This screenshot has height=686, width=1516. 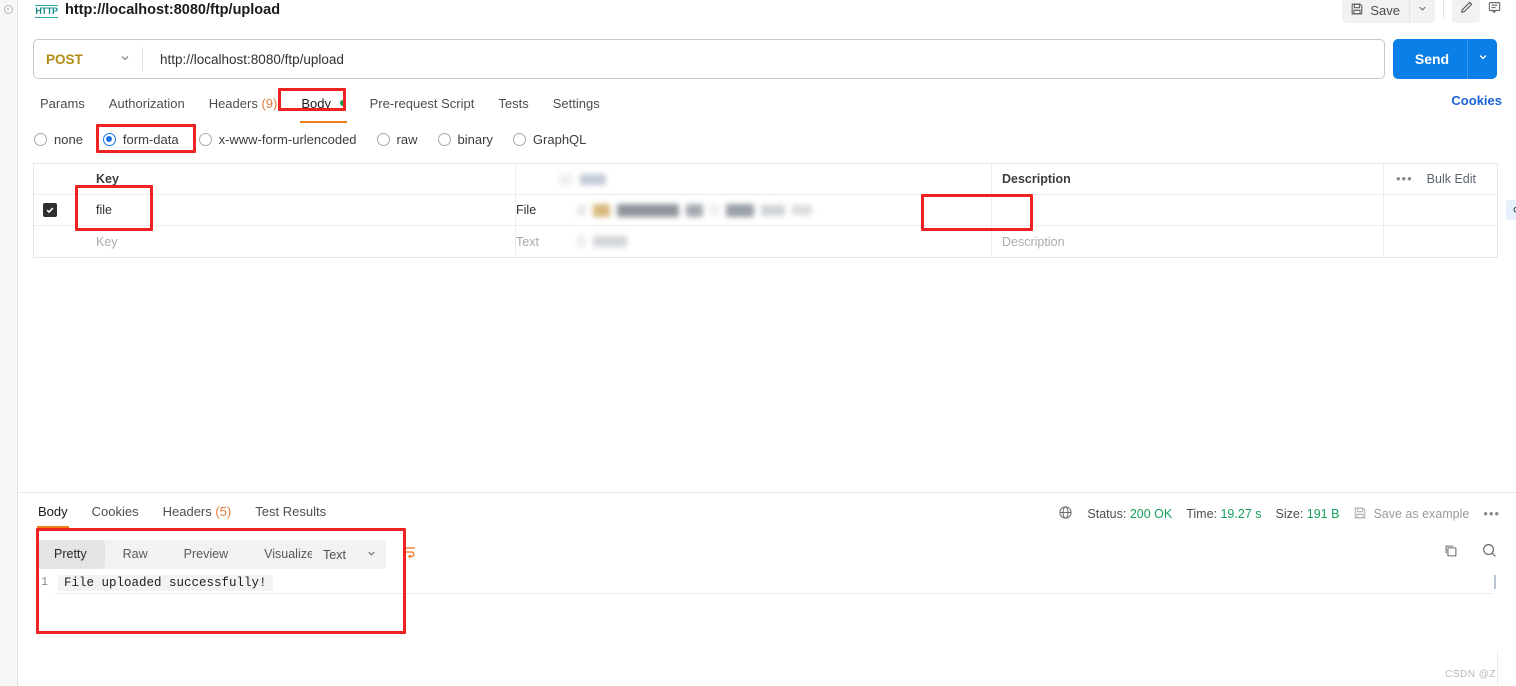 What do you see at coordinates (403, 139) in the screenshot?
I see `body-type-raw: raw` at bounding box center [403, 139].